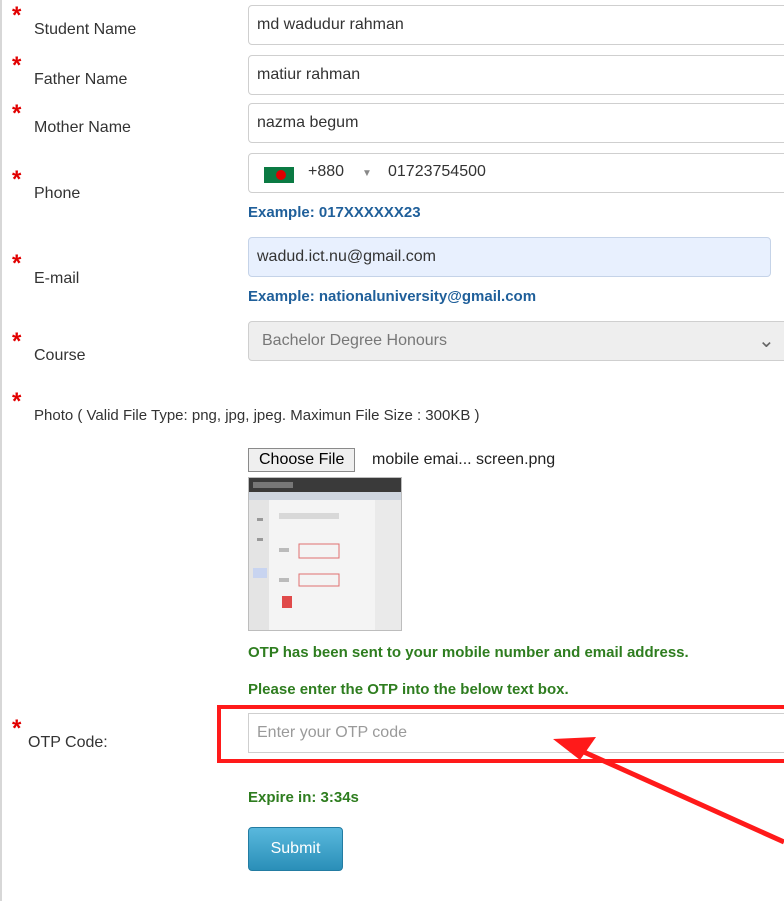  Describe the element at coordinates (302, 460) in the screenshot. I see `choose-file-button: Choose File` at that location.